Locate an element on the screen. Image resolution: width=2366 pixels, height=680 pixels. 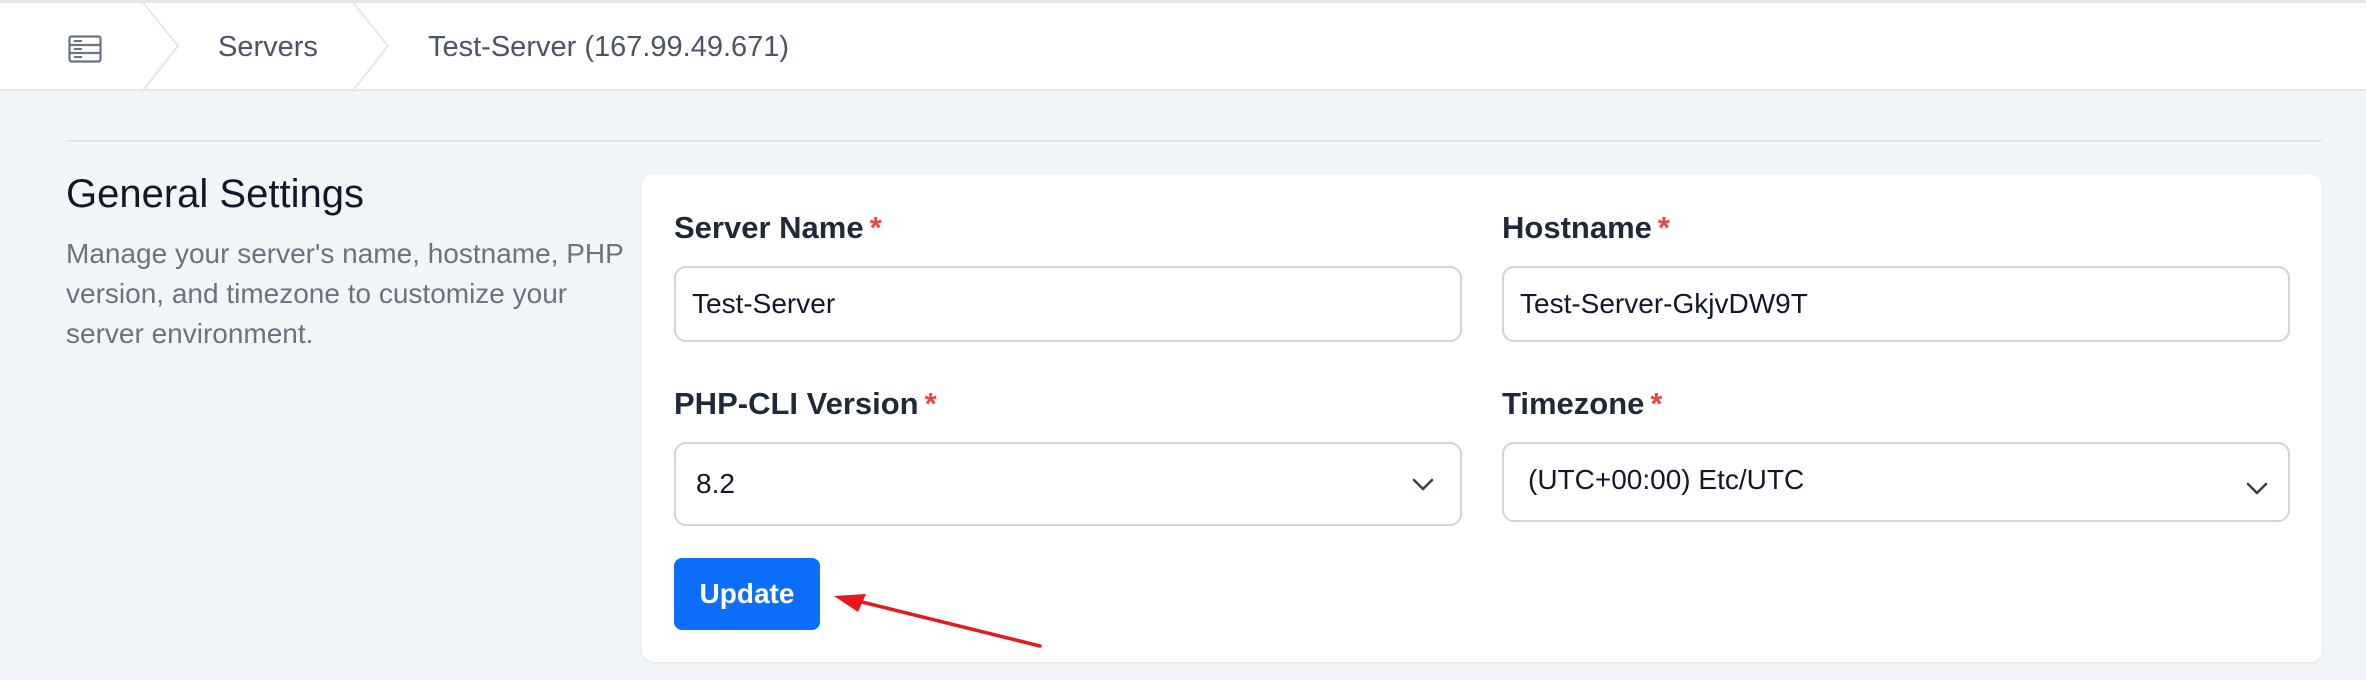
timezone-select: (UTC+00:00) Etc/UTC is located at coordinates (1896, 482).